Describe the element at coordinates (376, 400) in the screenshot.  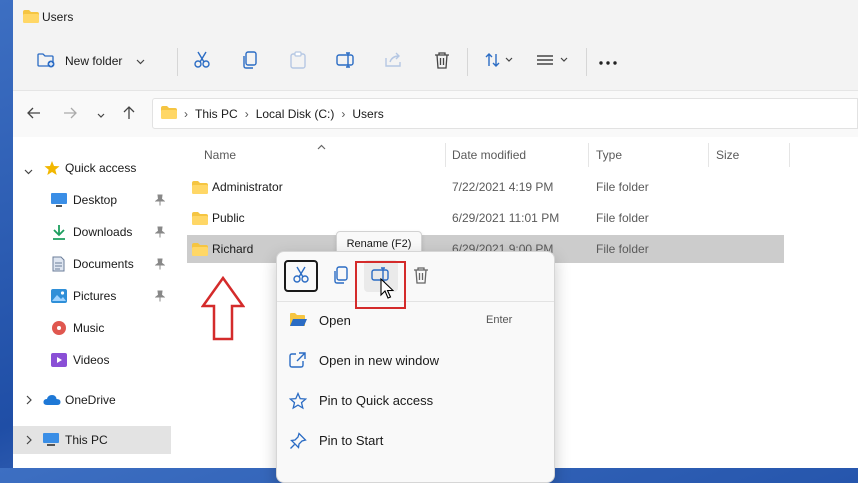
I see `menu-item-label: Pin to Quick access` at that location.